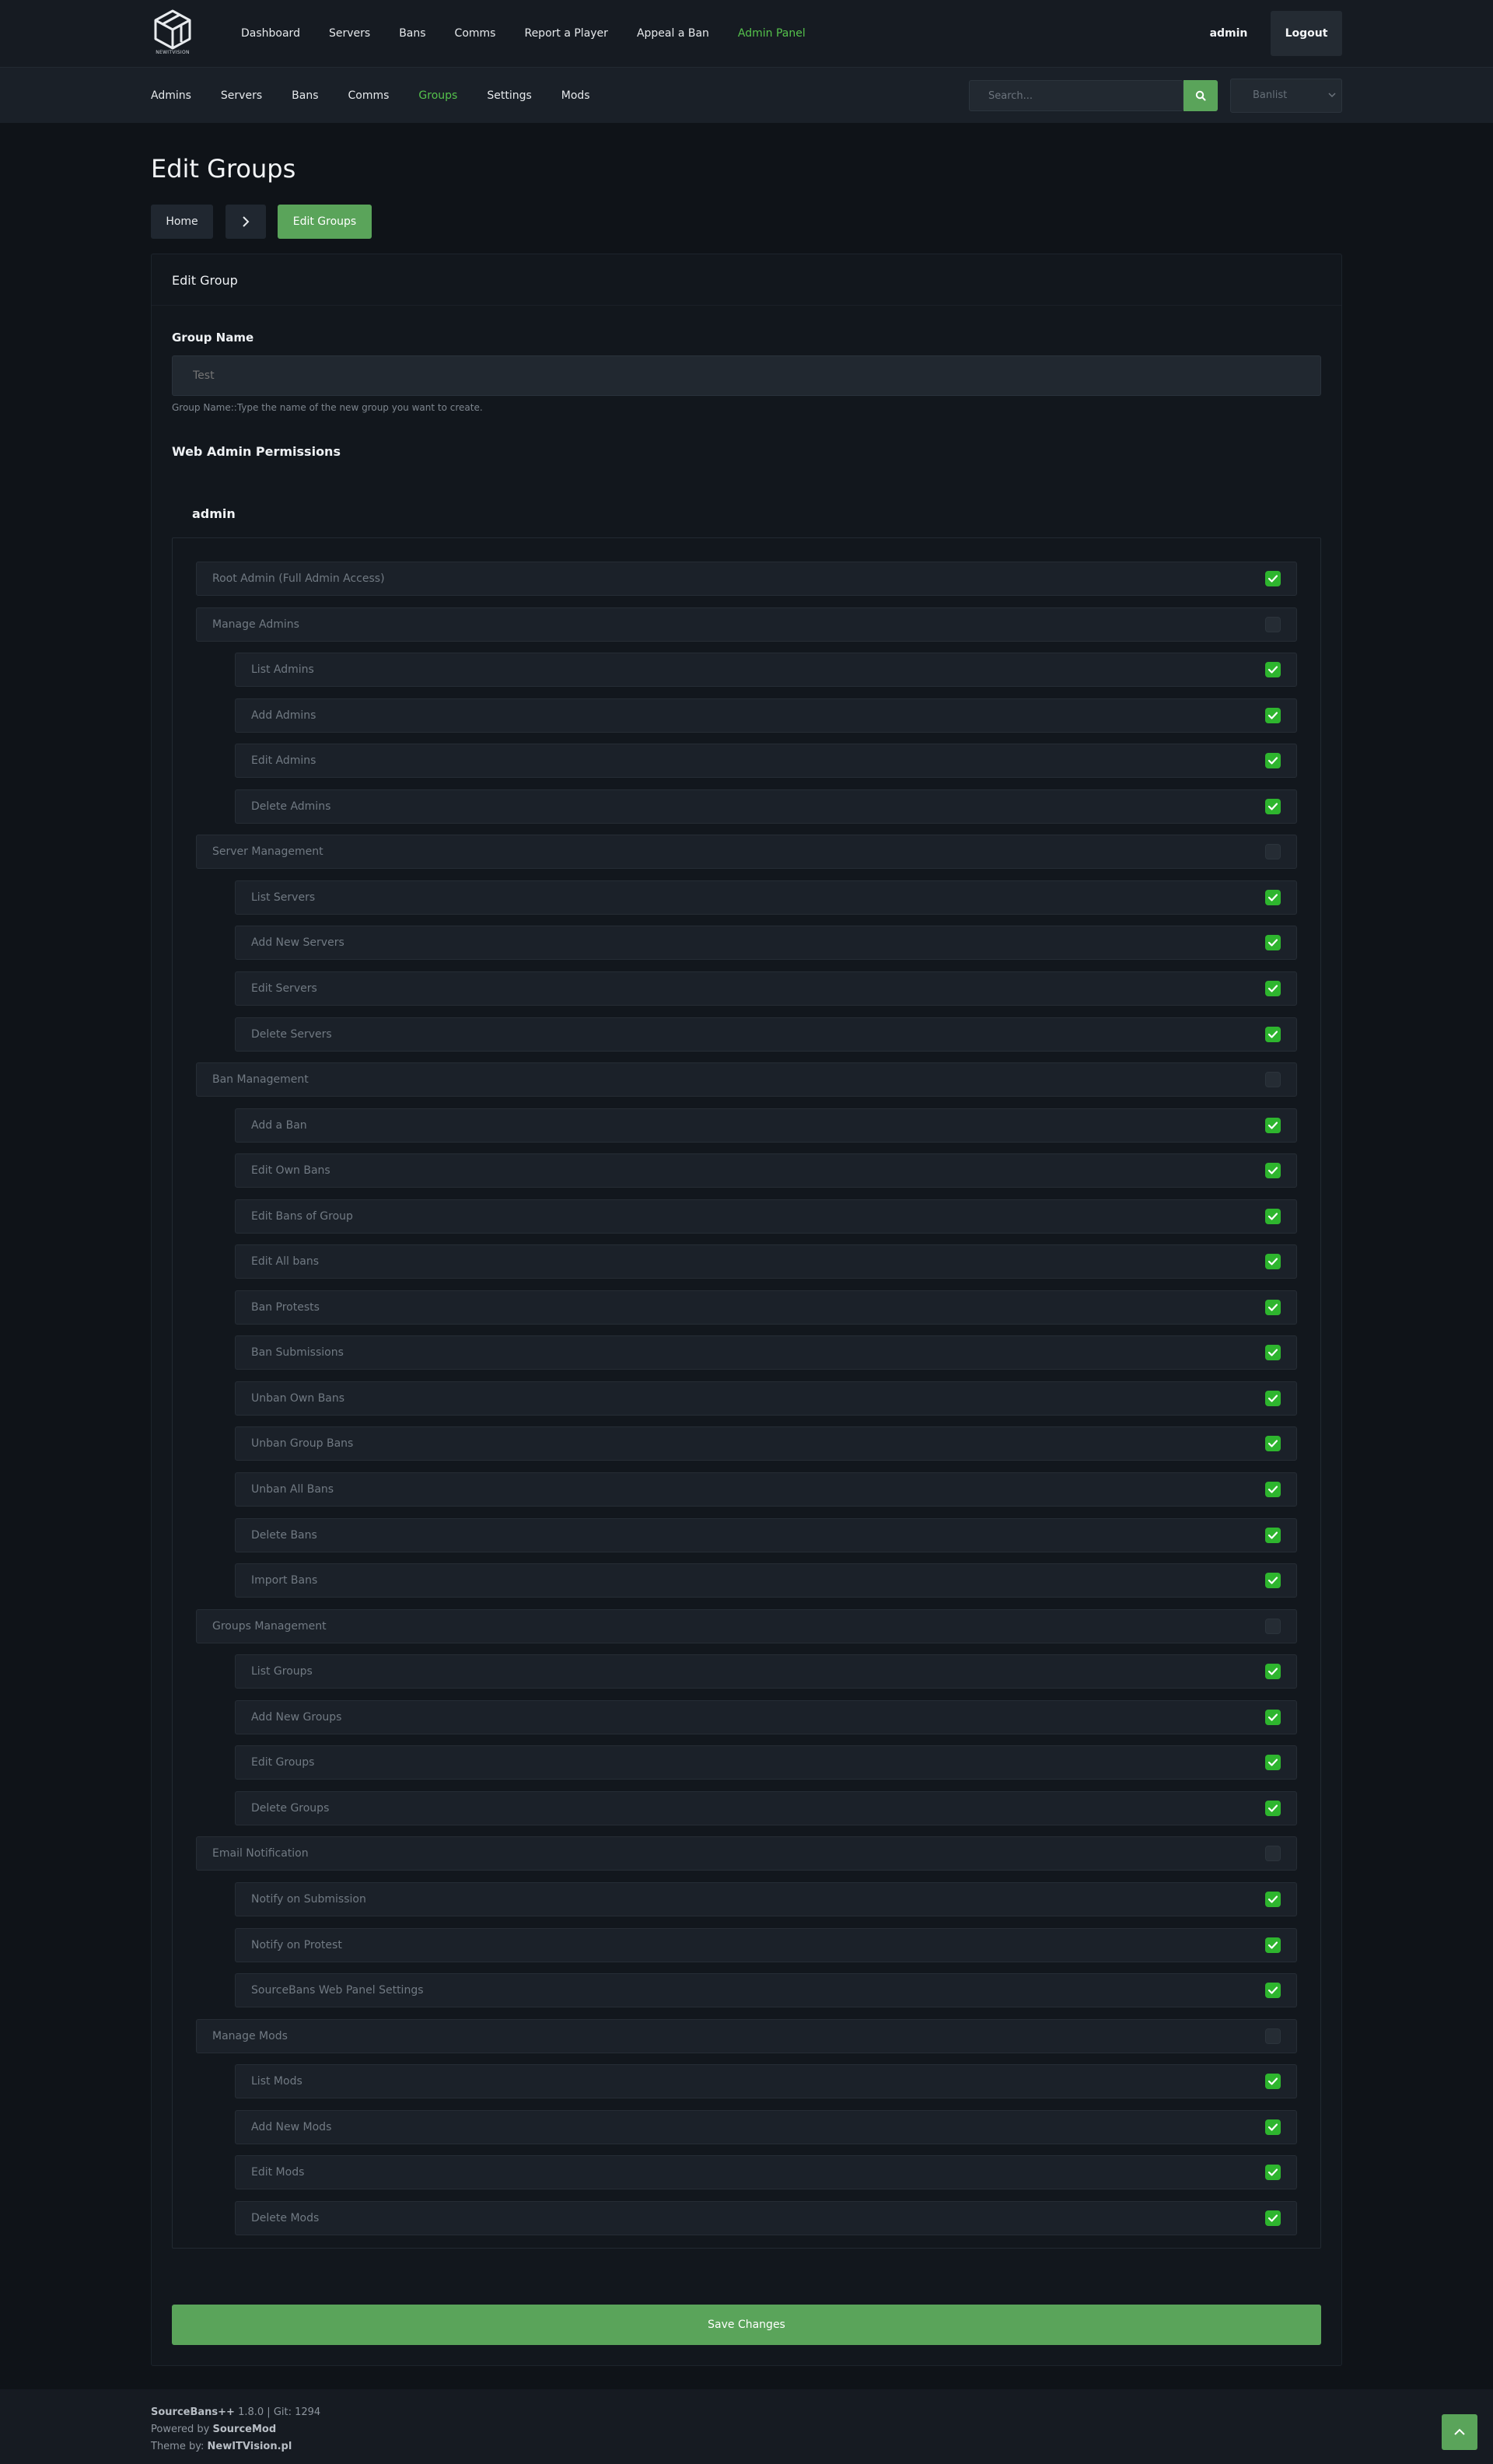  What do you see at coordinates (766, 1307) in the screenshot?
I see `permission-row: Ban Protests` at bounding box center [766, 1307].